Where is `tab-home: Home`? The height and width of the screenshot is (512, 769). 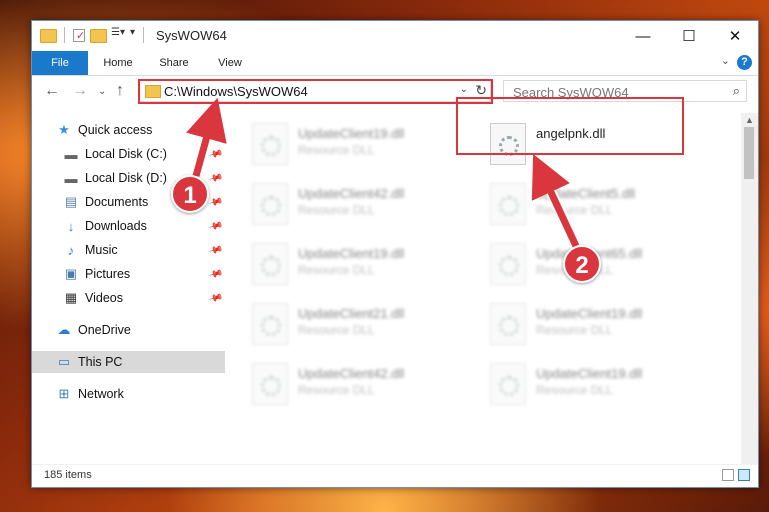 tab-home: Home is located at coordinates (118, 63).